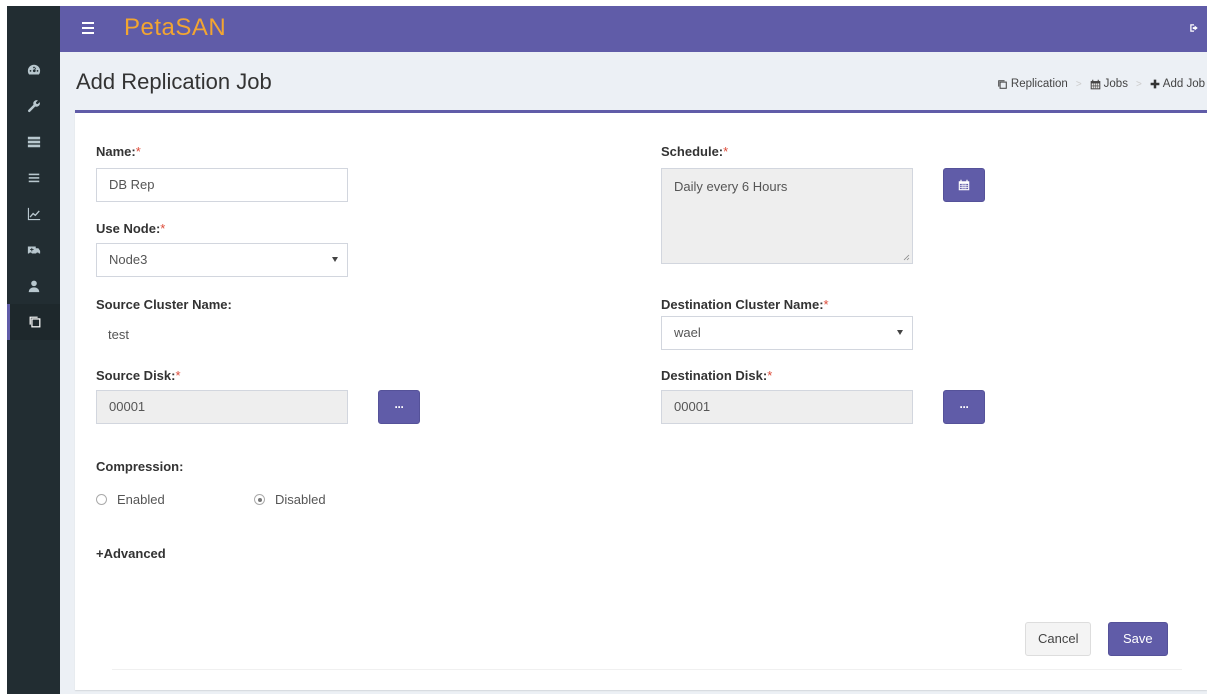 The height and width of the screenshot is (694, 1207). I want to click on destination-disk-input: 00001, so click(787, 407).